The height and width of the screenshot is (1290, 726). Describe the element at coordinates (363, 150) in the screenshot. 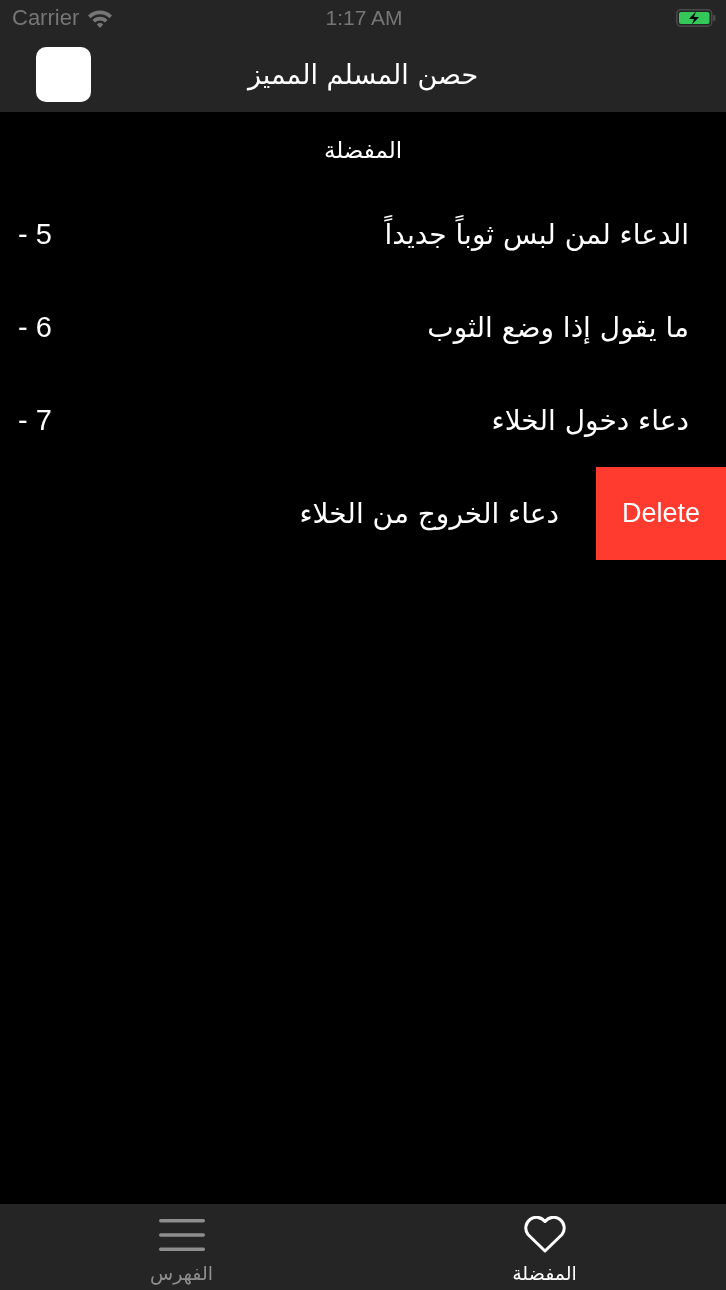

I see `section-header: المفضلة` at that location.